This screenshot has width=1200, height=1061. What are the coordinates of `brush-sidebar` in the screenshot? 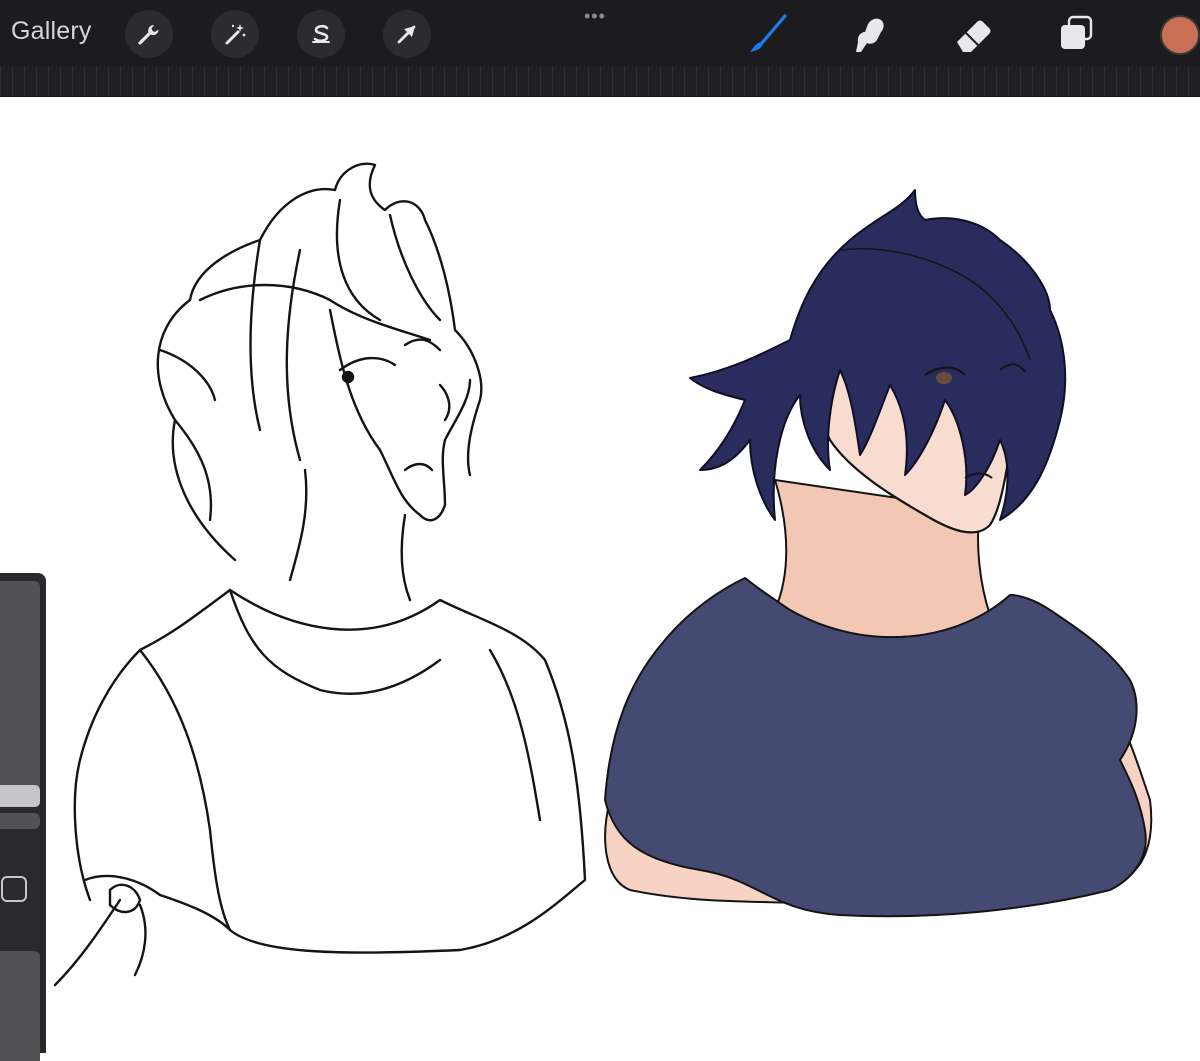 It's located at (23, 817).